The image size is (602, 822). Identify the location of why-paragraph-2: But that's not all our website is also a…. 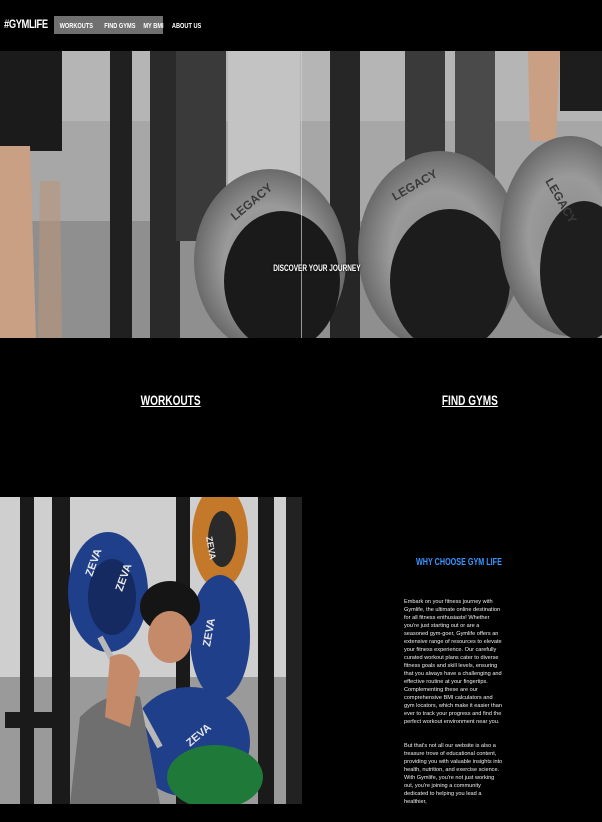
(453, 774).